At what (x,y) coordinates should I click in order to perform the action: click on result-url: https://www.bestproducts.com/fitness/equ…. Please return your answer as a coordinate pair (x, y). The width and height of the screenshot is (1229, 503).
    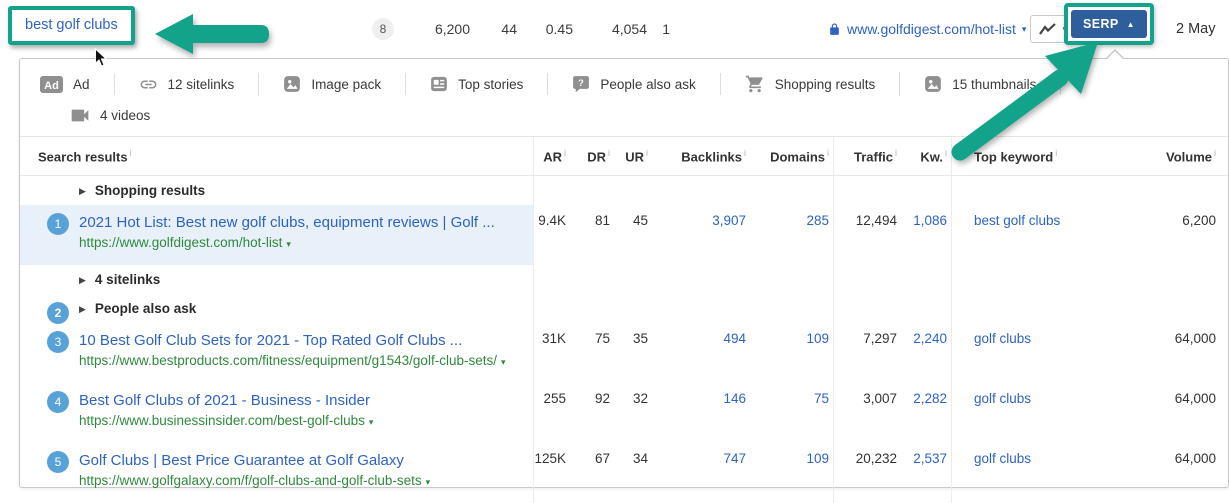
    Looking at the image, I should click on (295, 361).